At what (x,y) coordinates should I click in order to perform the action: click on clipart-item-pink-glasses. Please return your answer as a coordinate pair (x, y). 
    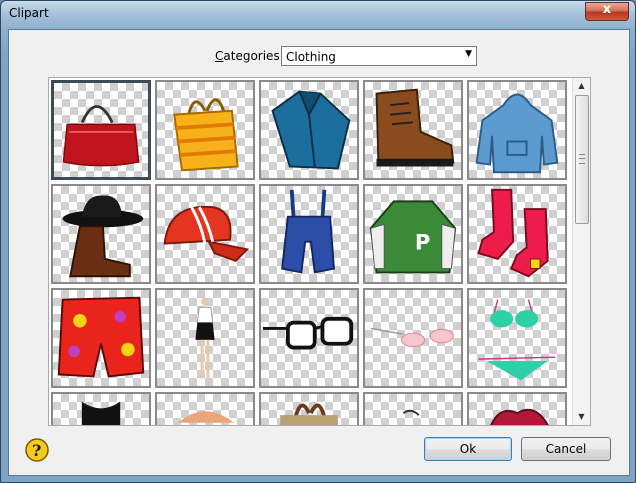
    Looking at the image, I should click on (413, 338).